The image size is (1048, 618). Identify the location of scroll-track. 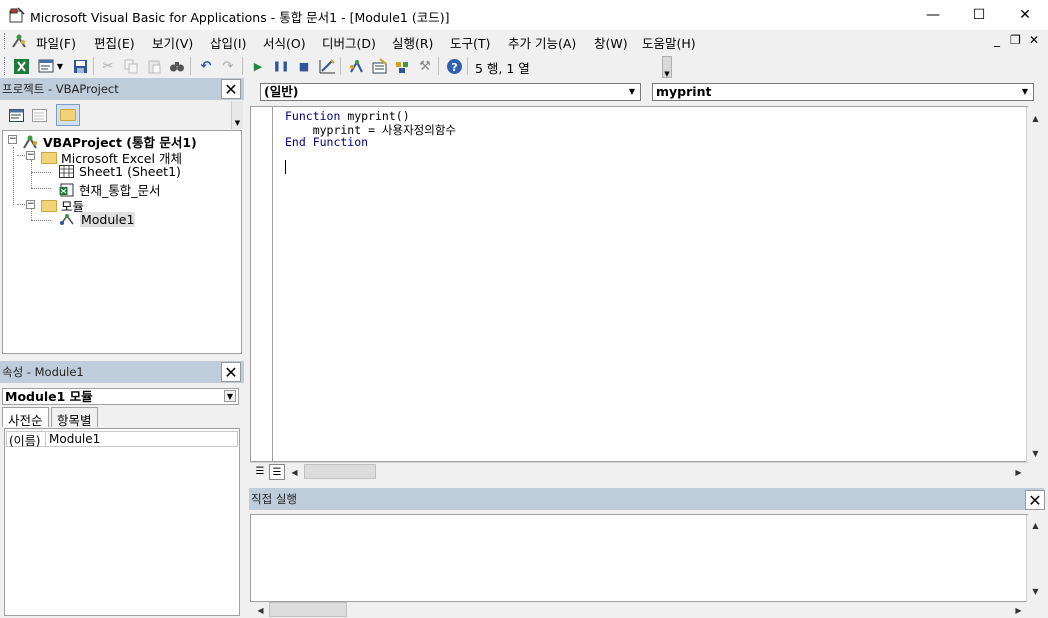
(1036, 286).